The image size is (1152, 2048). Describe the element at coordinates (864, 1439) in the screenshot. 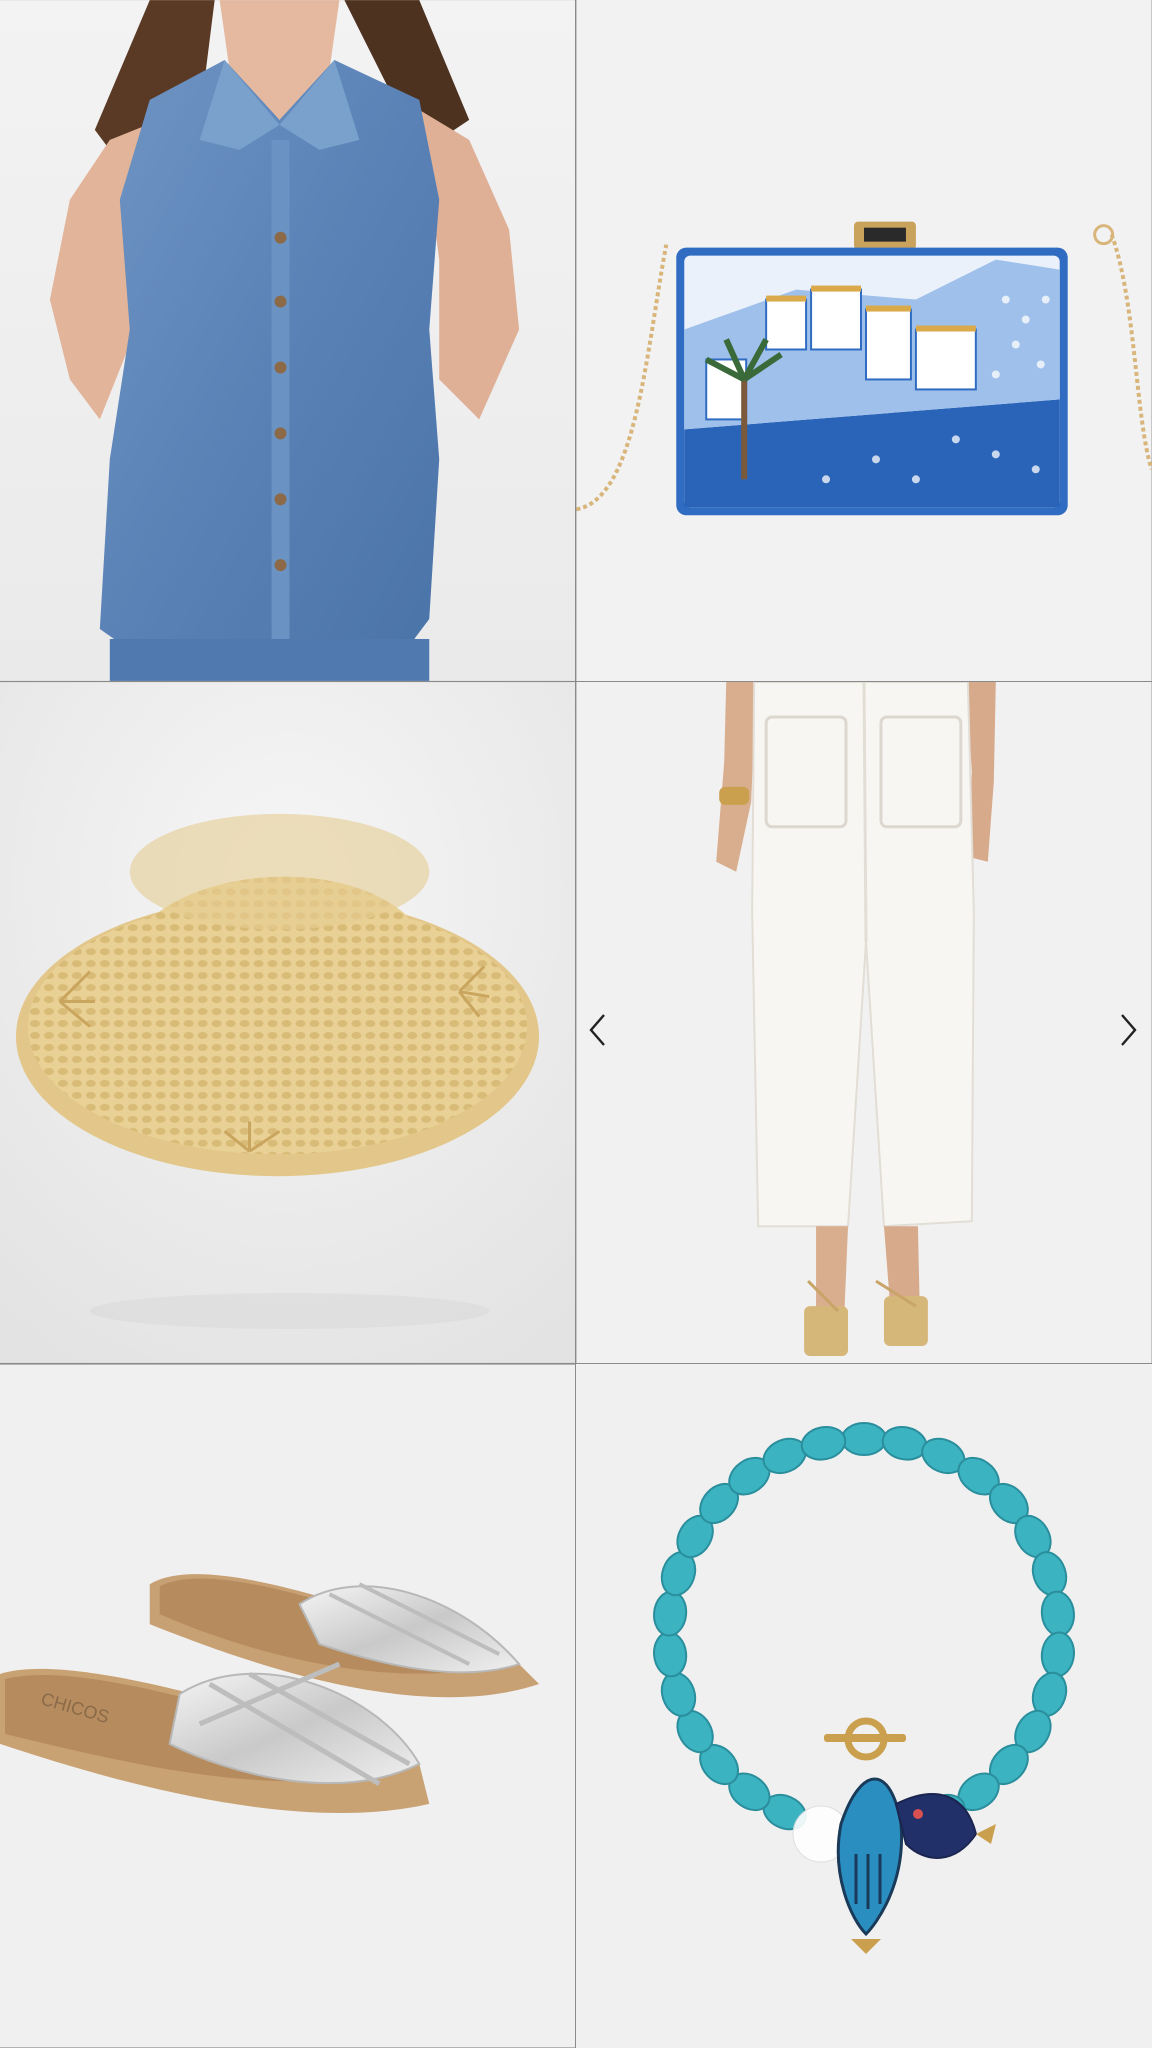

I see `turquoise-bead` at that location.